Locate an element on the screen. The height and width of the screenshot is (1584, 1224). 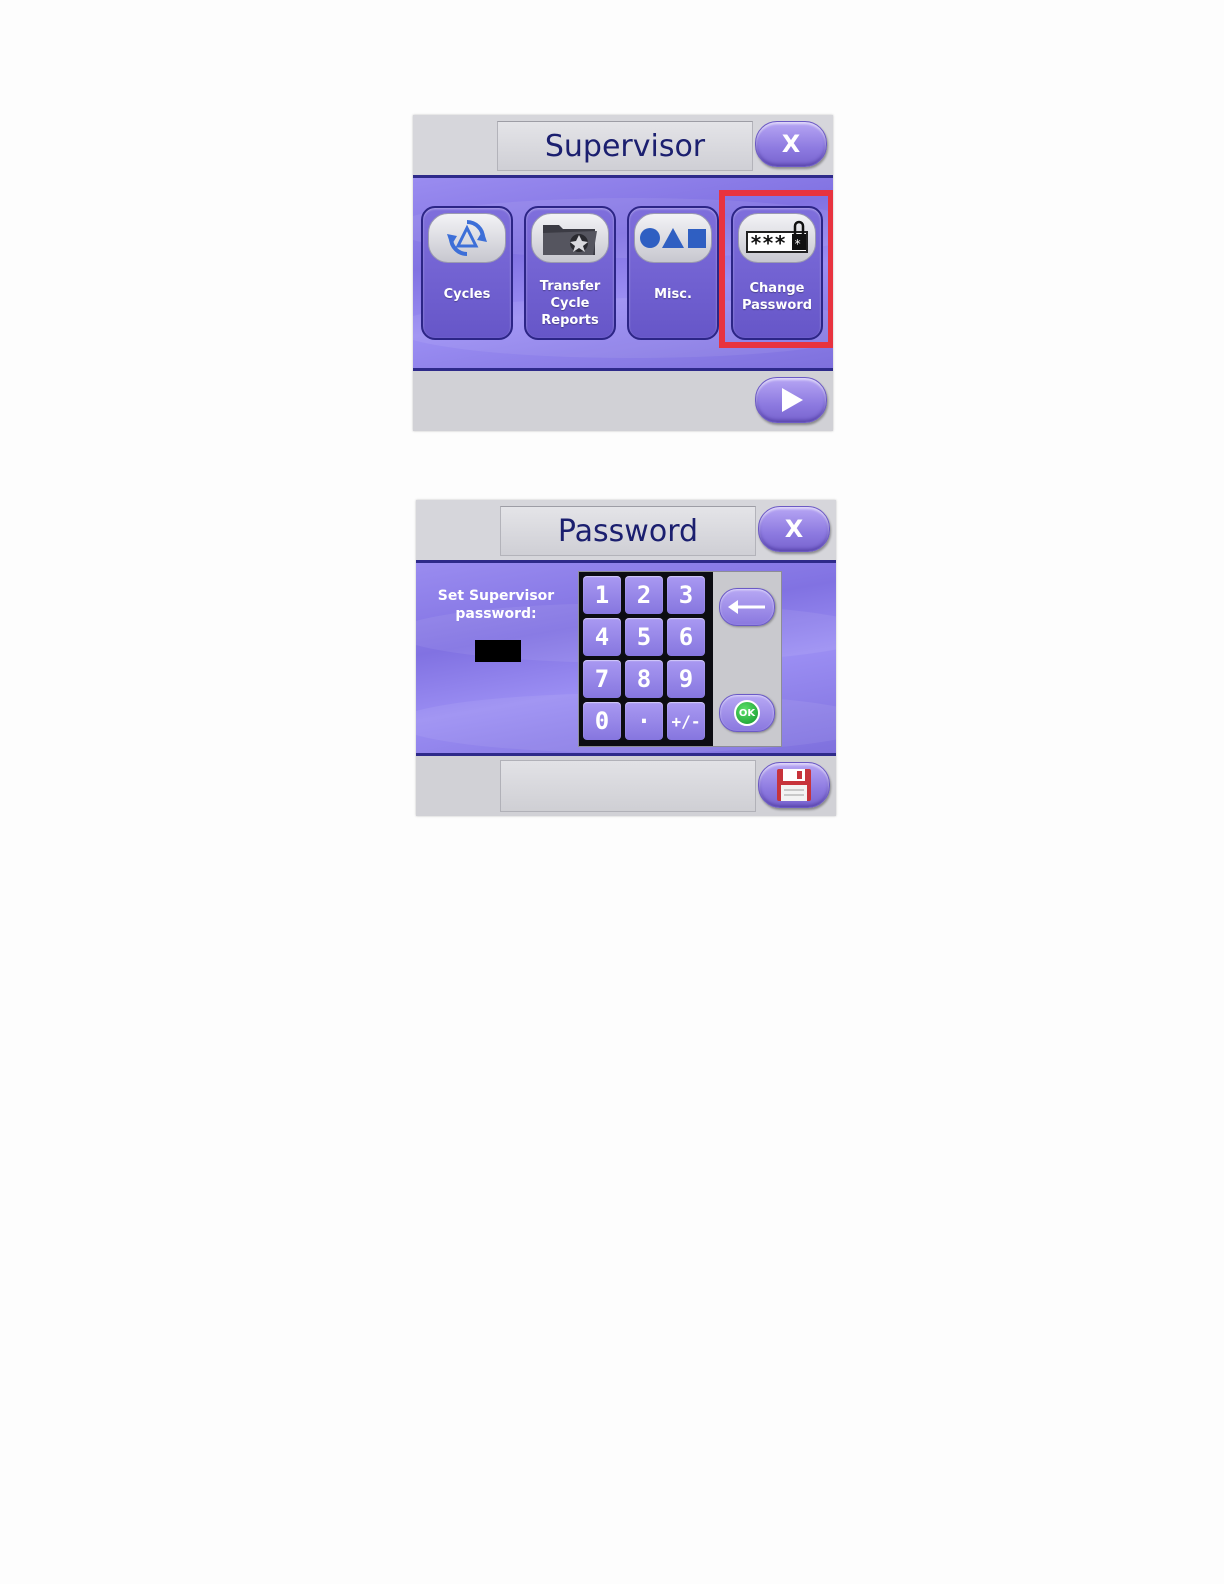
cycles-button: Cycles is located at coordinates (467, 273).